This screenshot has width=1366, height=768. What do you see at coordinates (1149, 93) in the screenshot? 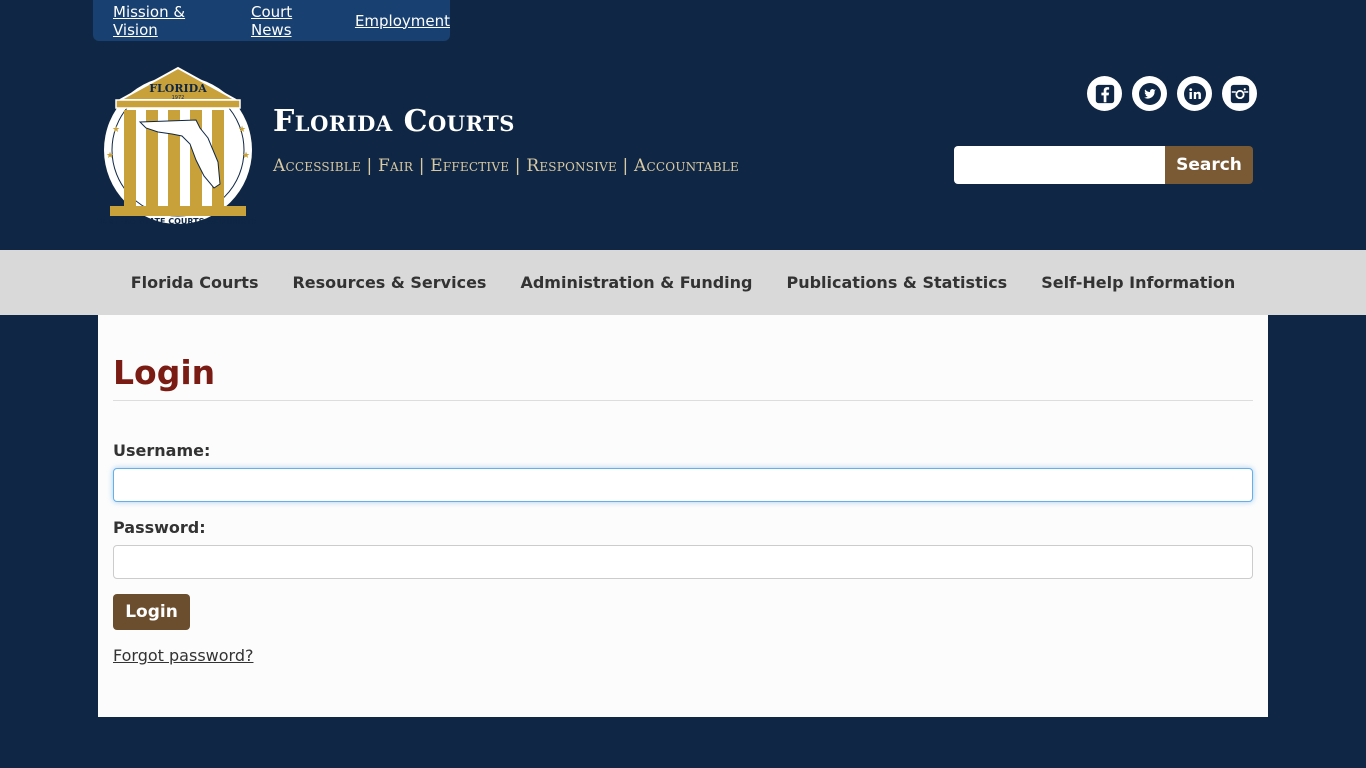
I see `twitter-icon` at bounding box center [1149, 93].